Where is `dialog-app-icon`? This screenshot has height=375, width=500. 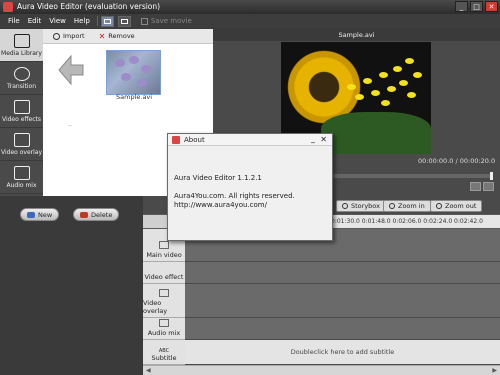
dialog-app-icon is located at coordinates (176, 140).